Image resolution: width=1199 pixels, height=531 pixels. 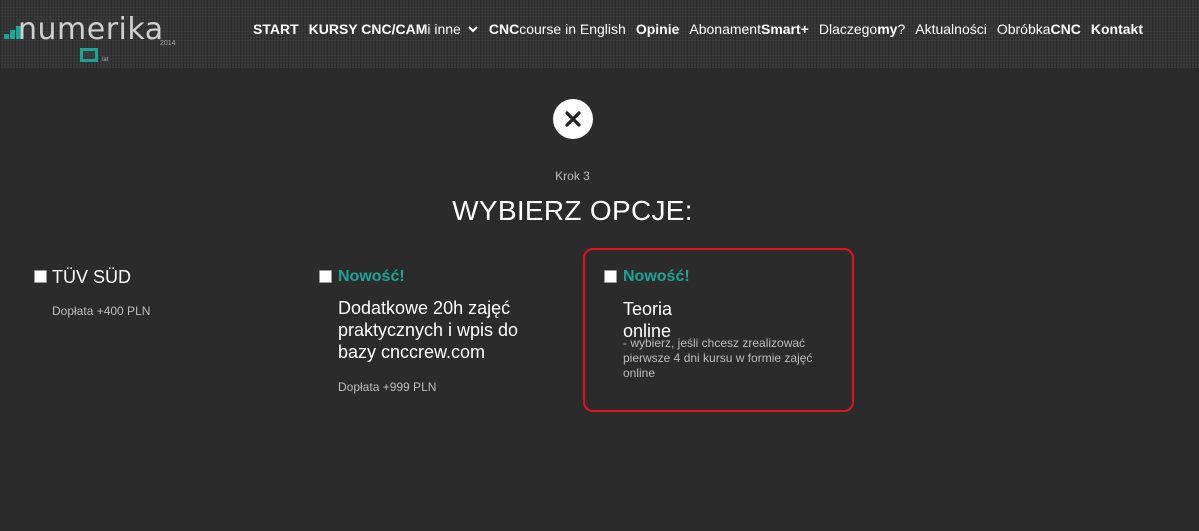 What do you see at coordinates (92, 277) in the screenshot?
I see `option-name: TÜV SÜD` at bounding box center [92, 277].